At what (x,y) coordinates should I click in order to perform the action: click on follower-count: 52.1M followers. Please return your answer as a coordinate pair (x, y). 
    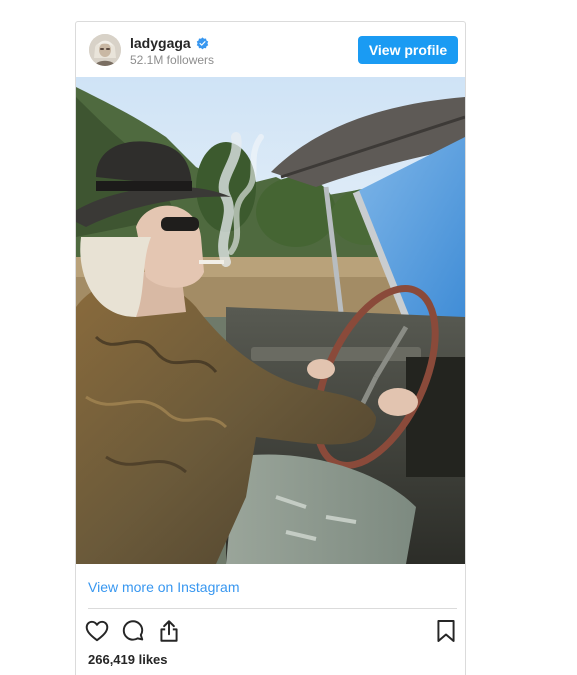
    Looking at the image, I should click on (172, 60).